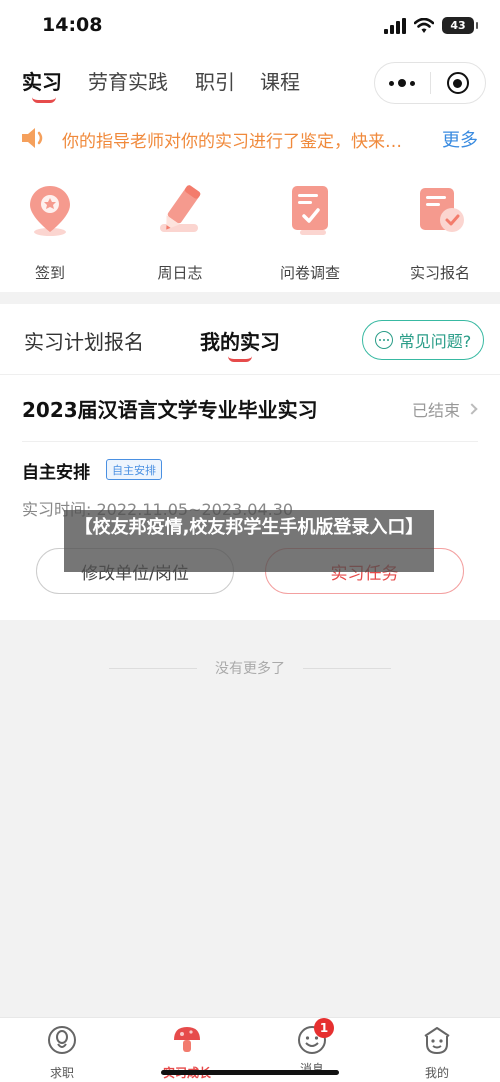  I want to click on notice-bar: 你的指导老师对你的实习进行了鉴定，快来… 更多, so click(250, 138).